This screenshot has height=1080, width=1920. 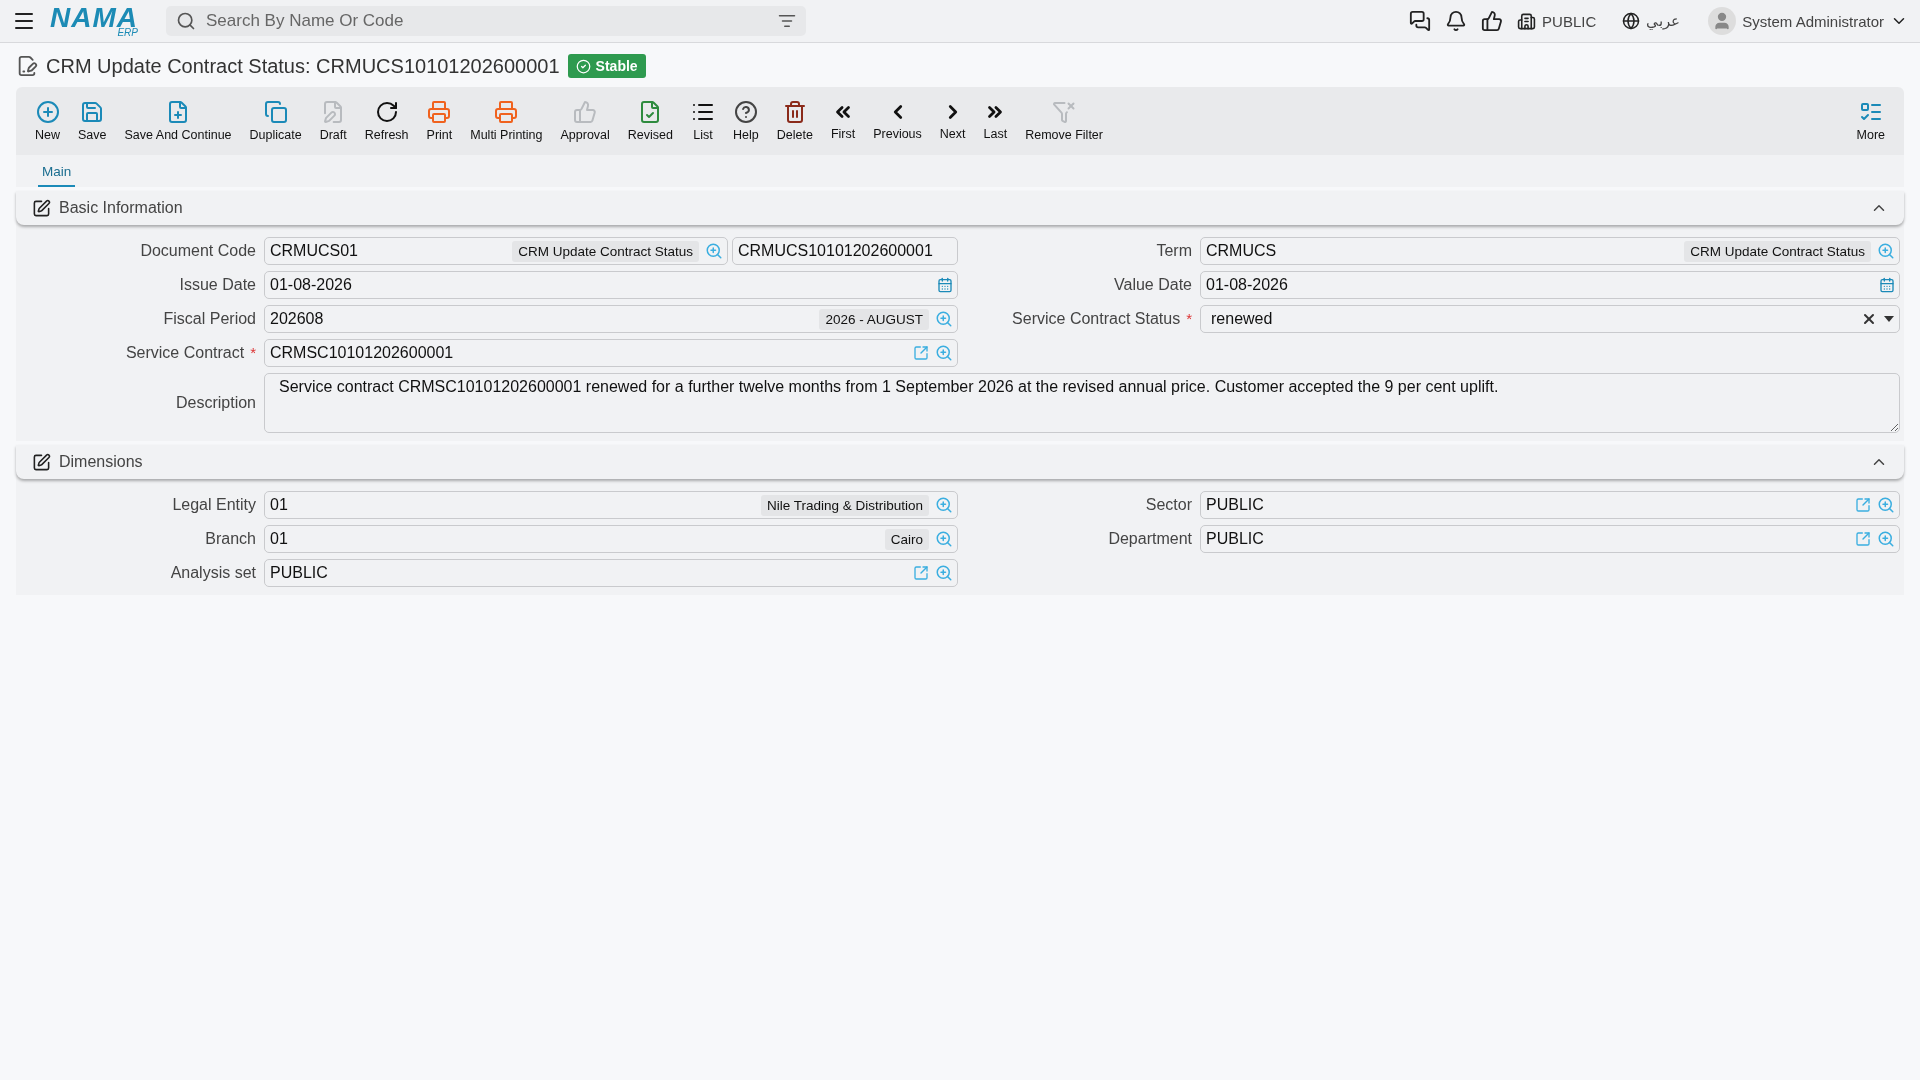 I want to click on globe-icon, so click(x=1631, y=21).